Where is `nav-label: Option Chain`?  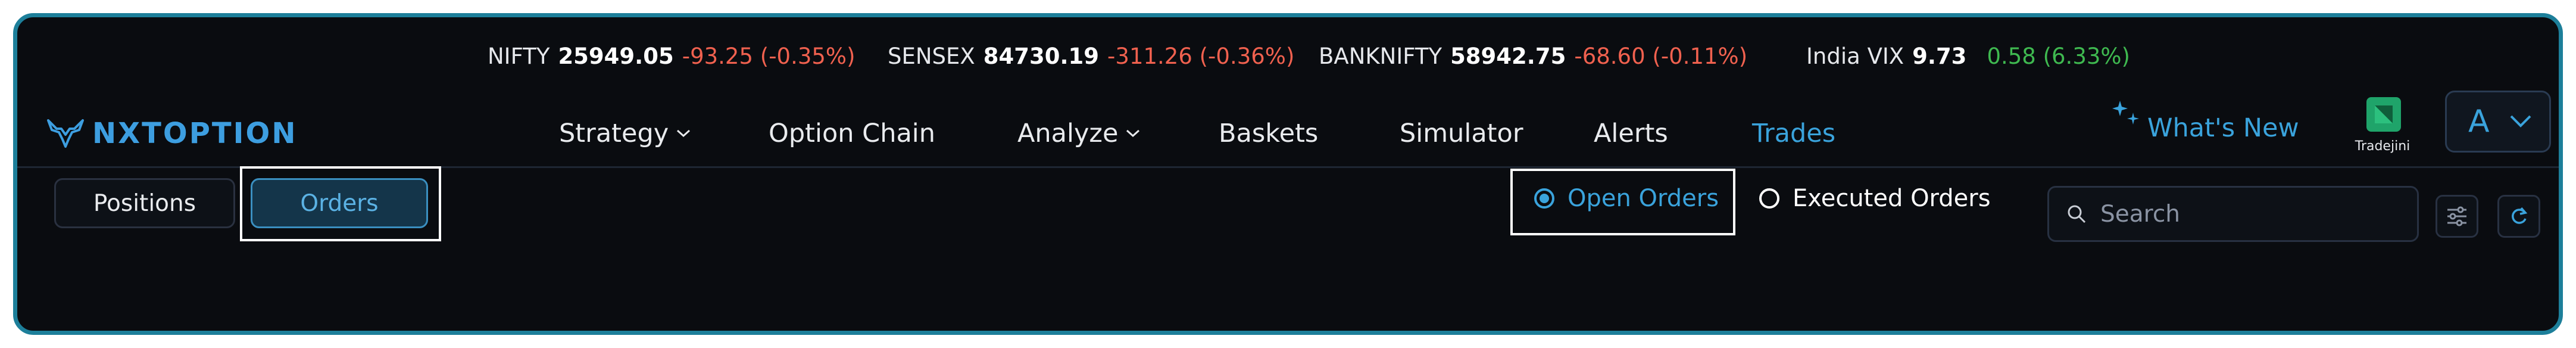 nav-label: Option Chain is located at coordinates (852, 133).